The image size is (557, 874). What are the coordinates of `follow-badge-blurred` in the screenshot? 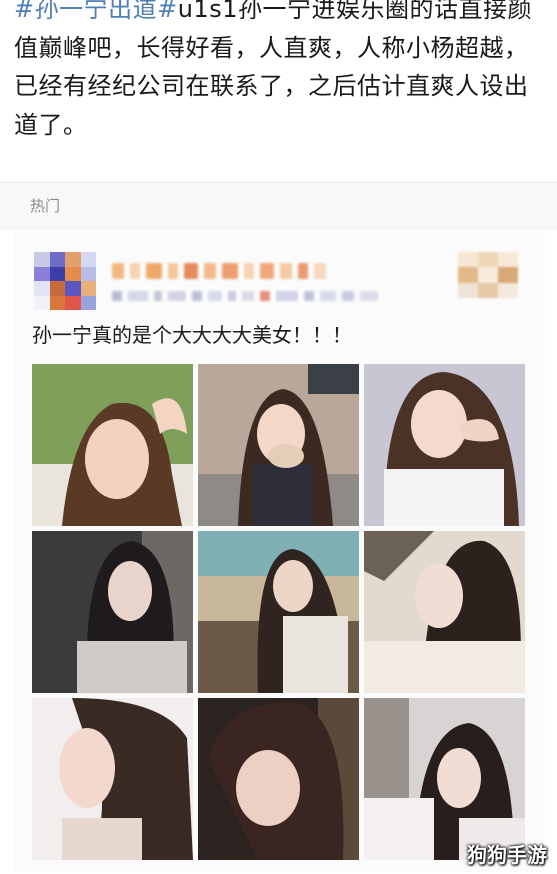 It's located at (488, 275).